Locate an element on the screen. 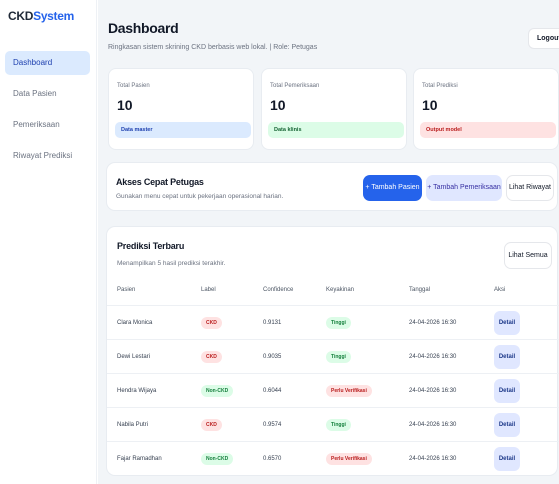  patient-name: Dewi Lestari is located at coordinates (134, 357).